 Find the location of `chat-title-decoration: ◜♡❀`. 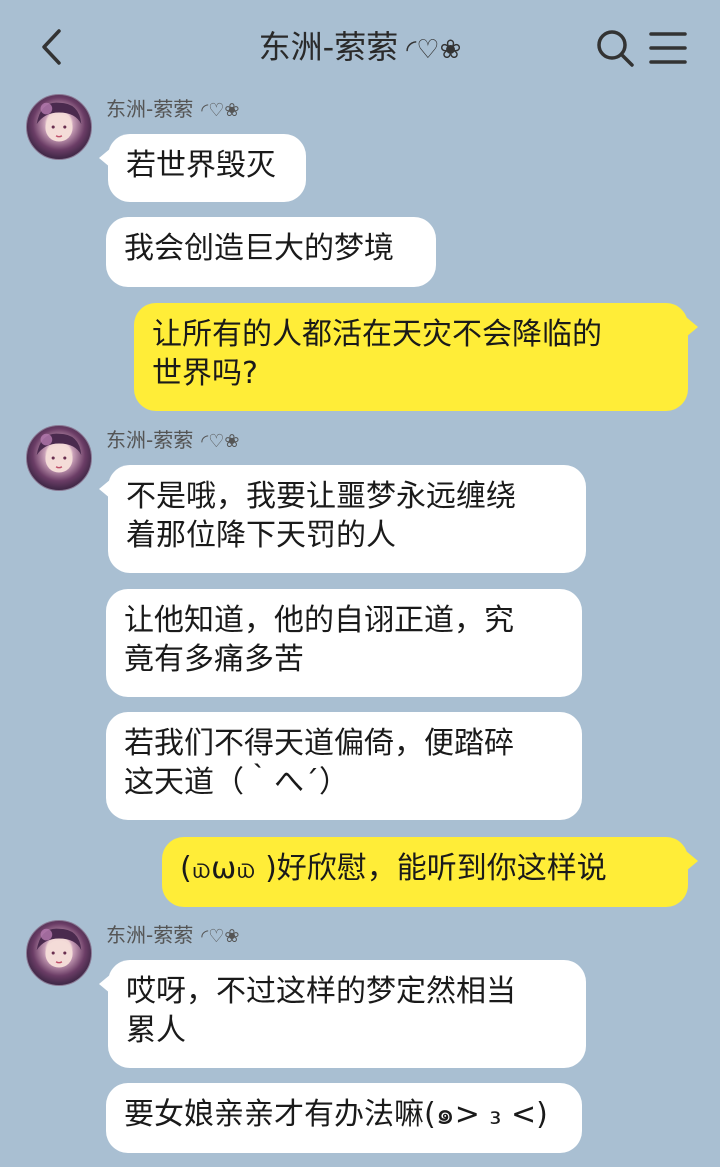

chat-title-decoration: ◜♡❀ is located at coordinates (434, 50).